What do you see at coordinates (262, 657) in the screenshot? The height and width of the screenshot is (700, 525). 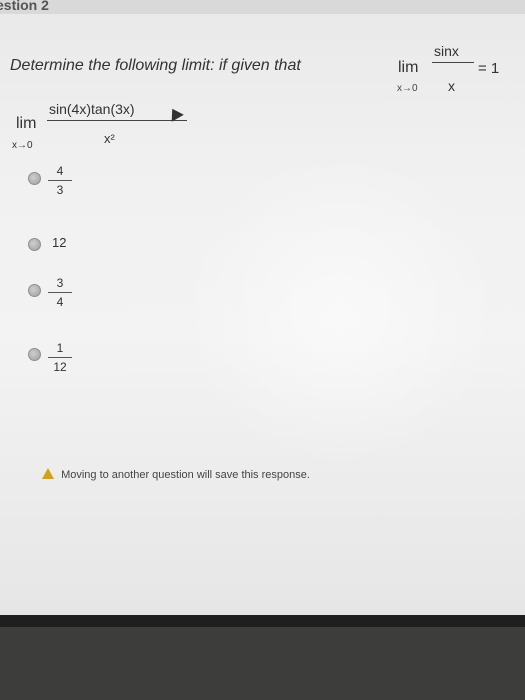 I see `monitor-bezel` at bounding box center [262, 657].